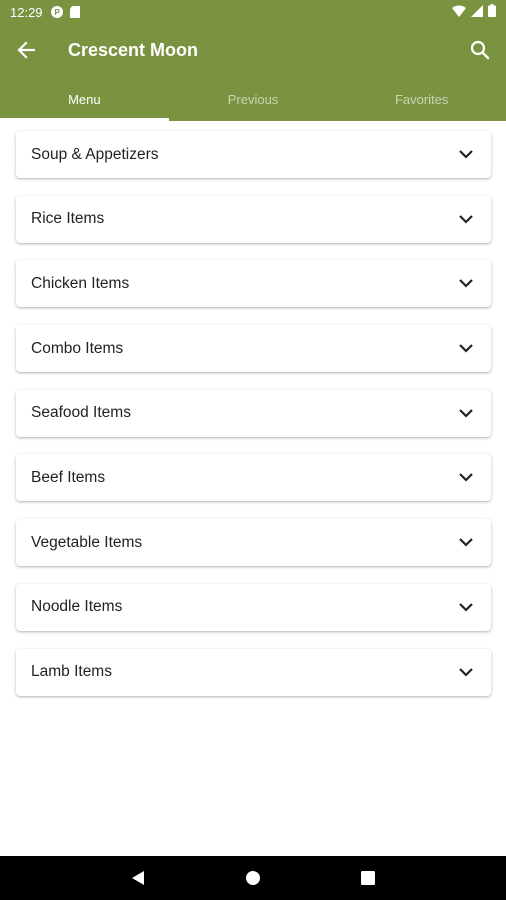 Image resolution: width=506 pixels, height=900 pixels. I want to click on tab-menu: Menu, so click(84, 99).